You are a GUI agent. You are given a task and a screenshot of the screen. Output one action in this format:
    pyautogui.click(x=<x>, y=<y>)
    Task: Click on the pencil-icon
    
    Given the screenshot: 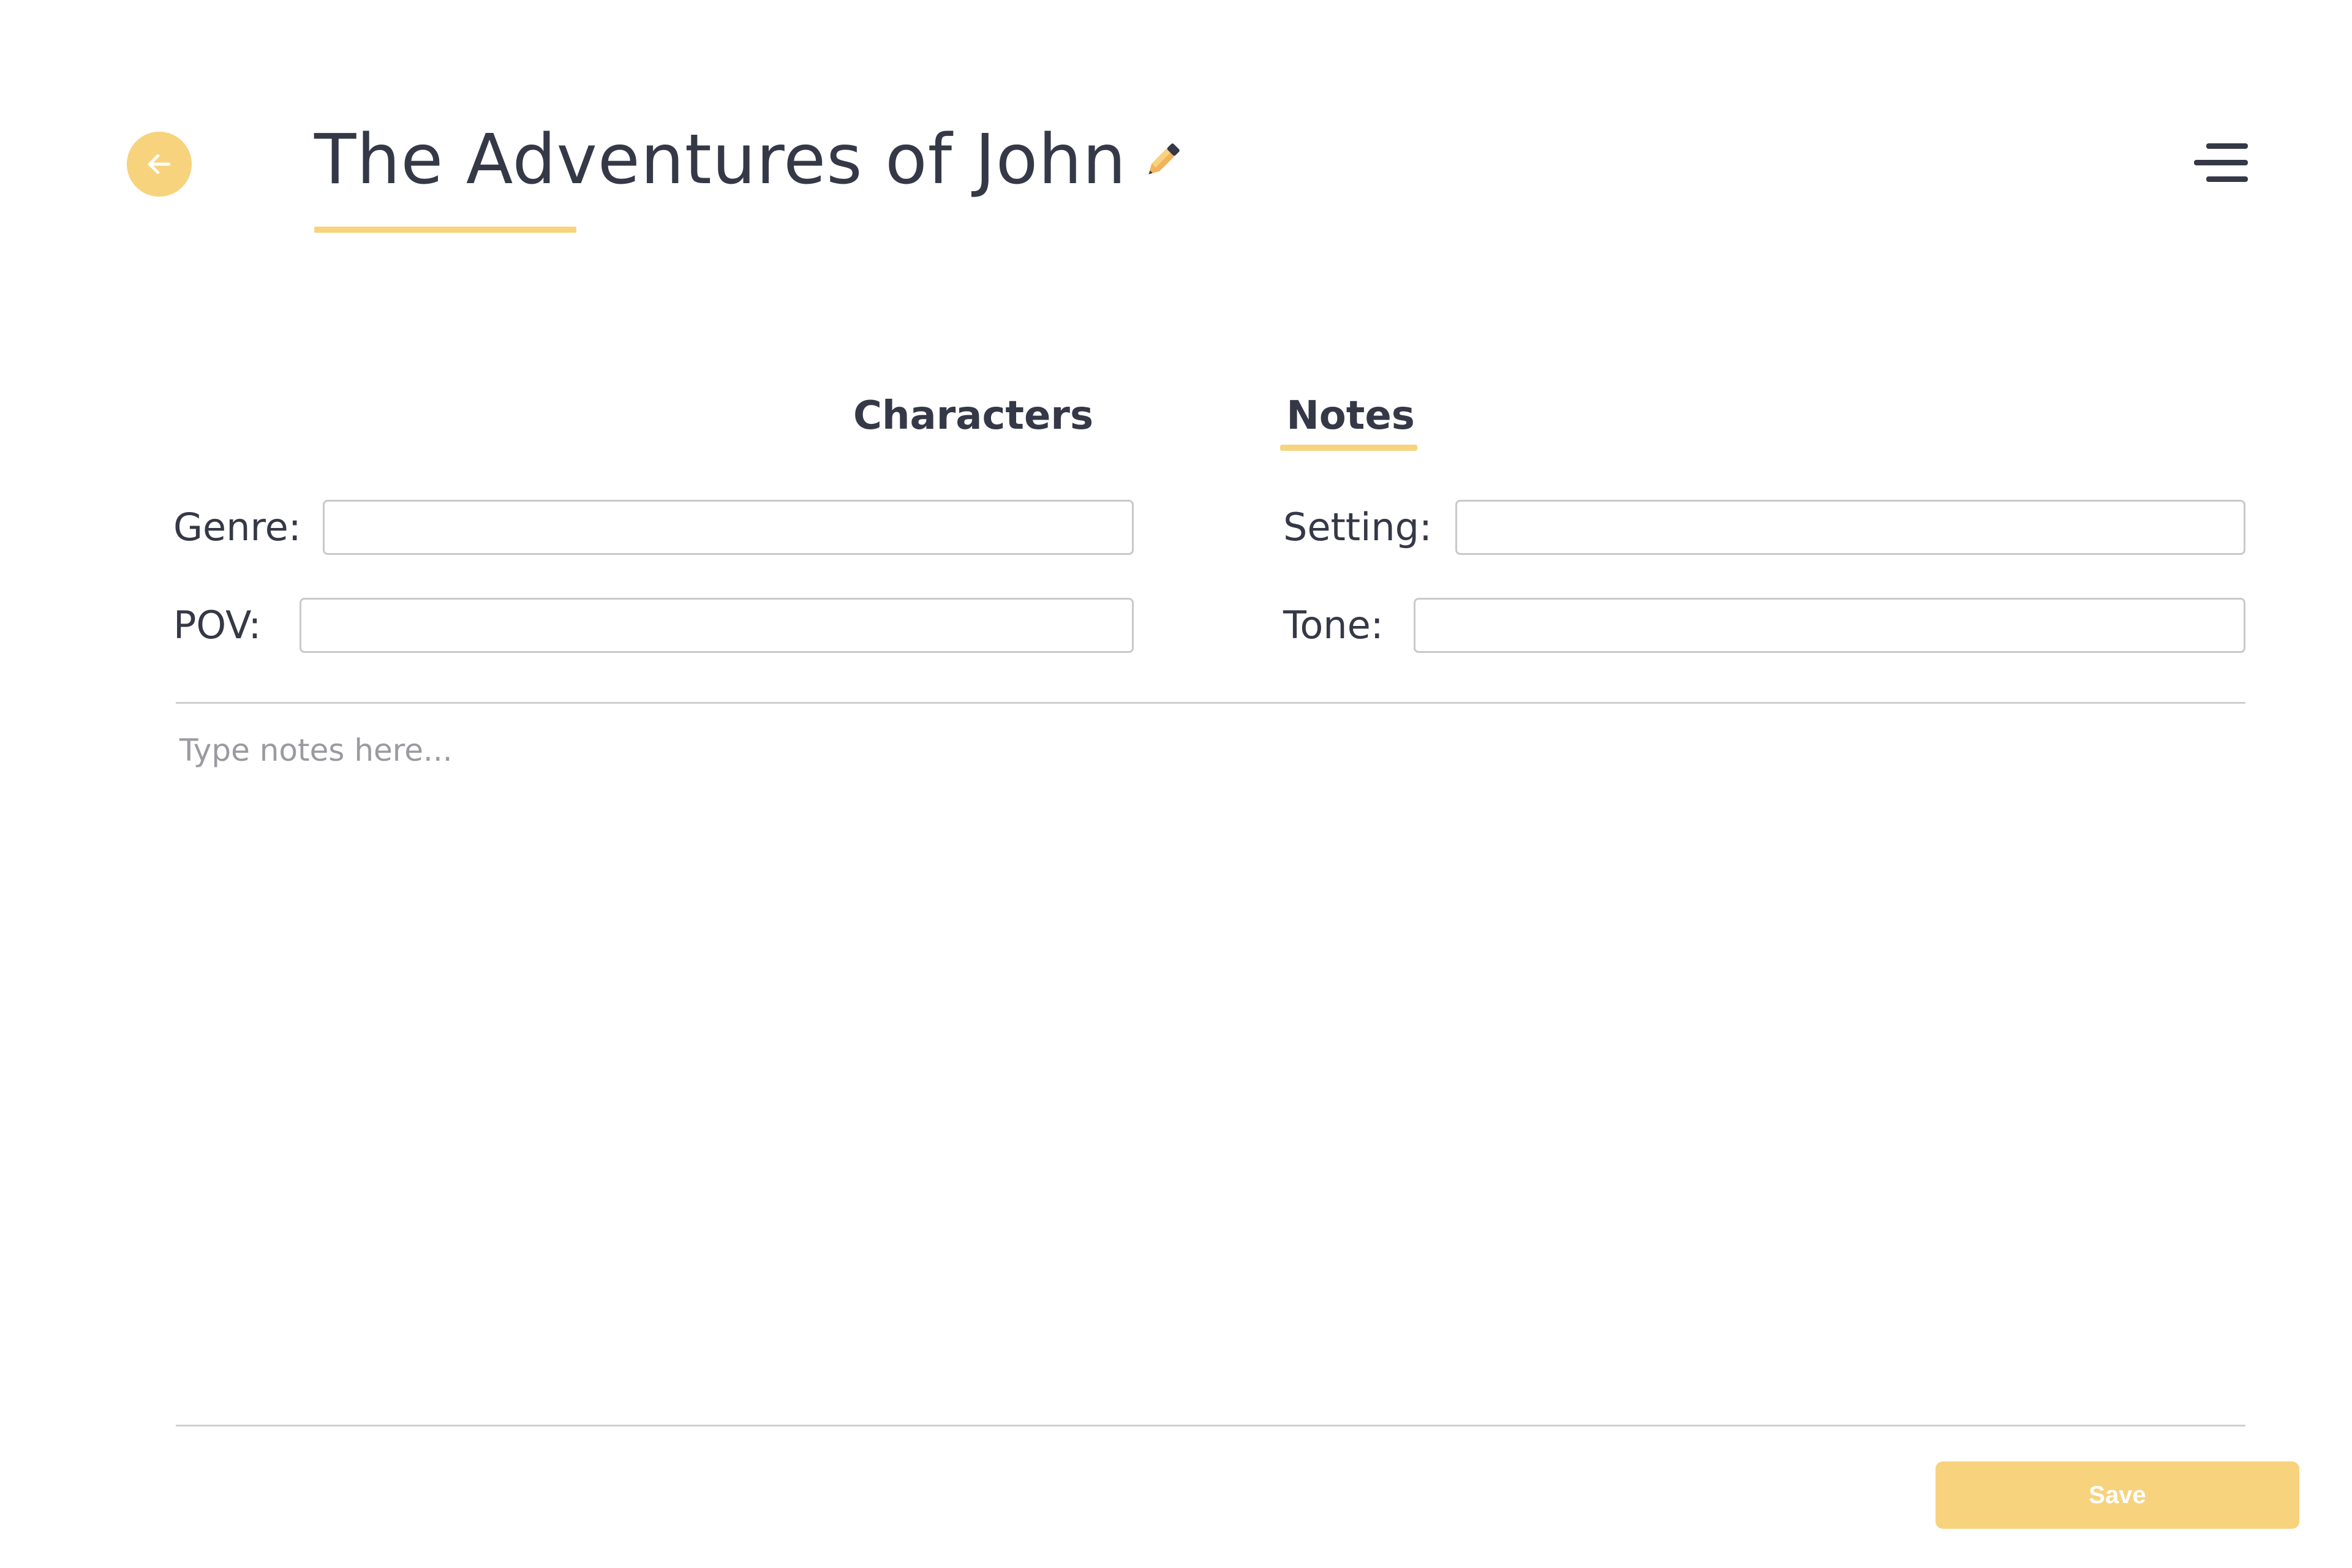 What is the action you would take?
    pyautogui.click(x=1164, y=159)
    